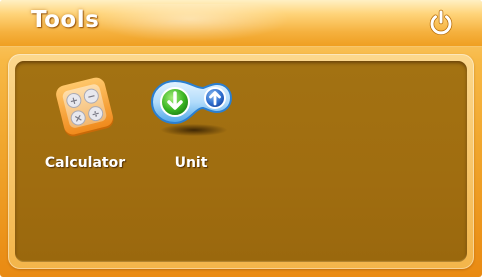  What do you see at coordinates (191, 163) in the screenshot?
I see `unit-label: Unit` at bounding box center [191, 163].